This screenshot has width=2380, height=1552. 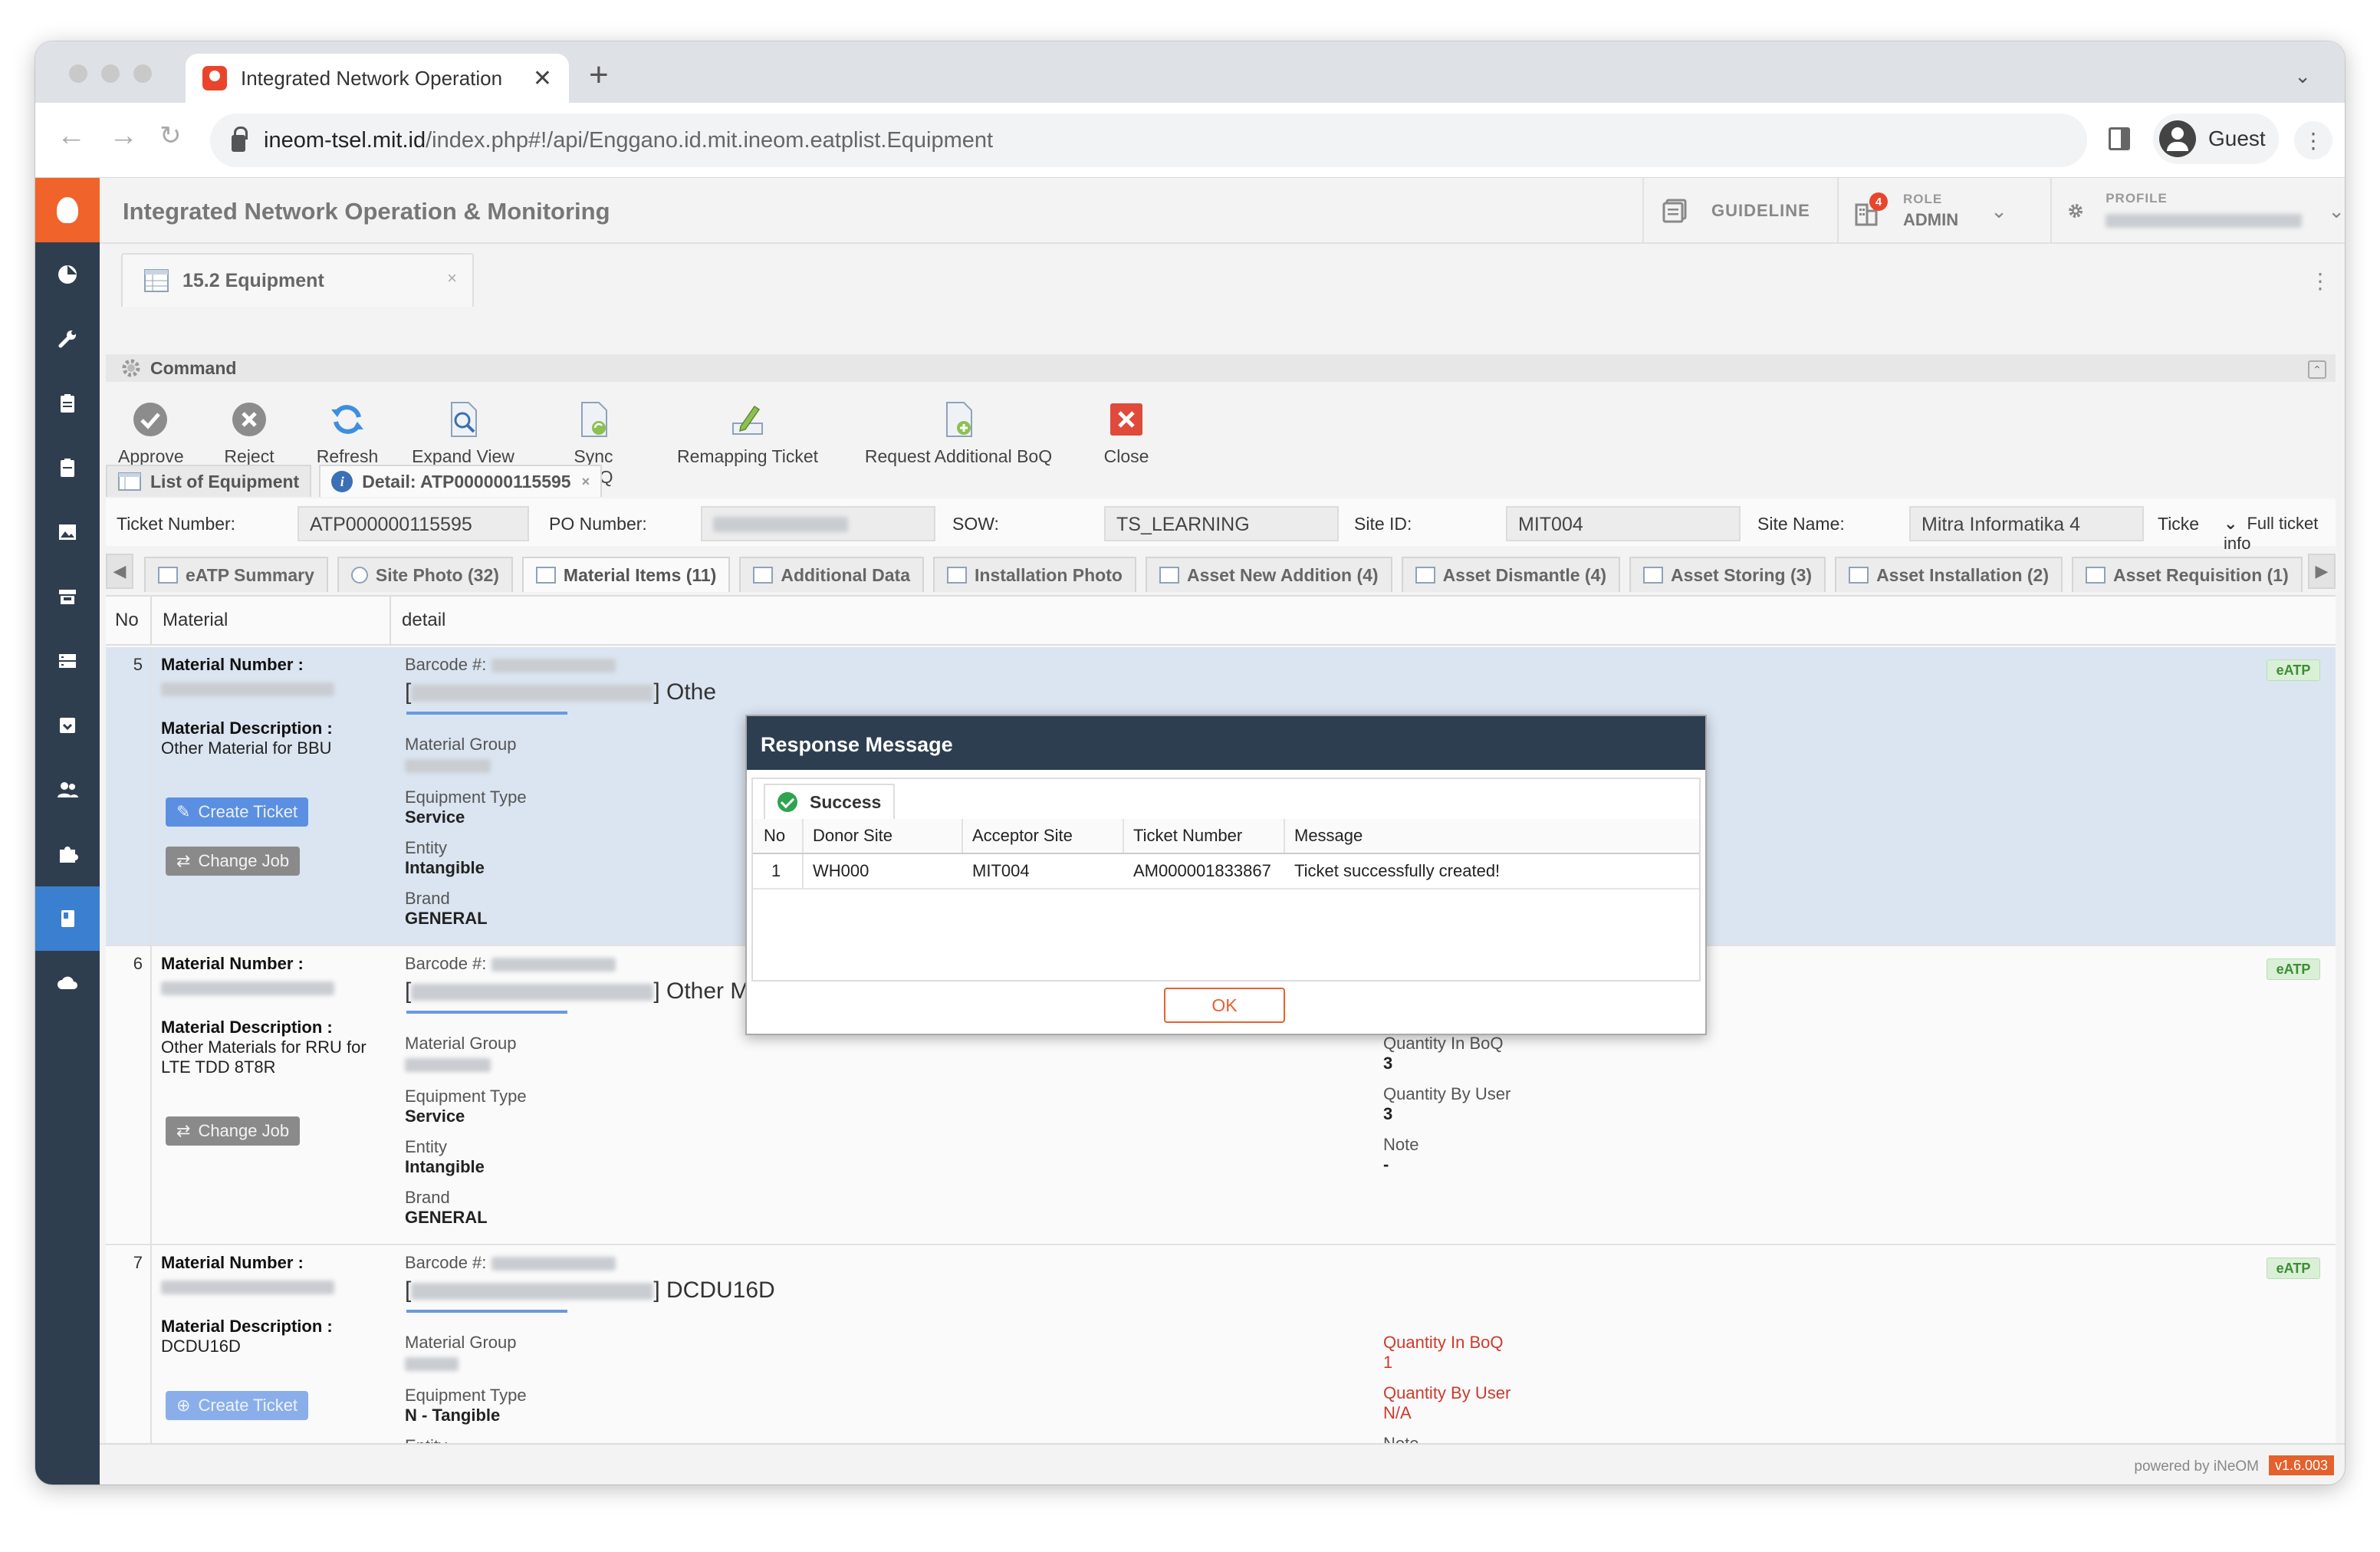 What do you see at coordinates (67, 210) in the screenshot?
I see `app-logo` at bounding box center [67, 210].